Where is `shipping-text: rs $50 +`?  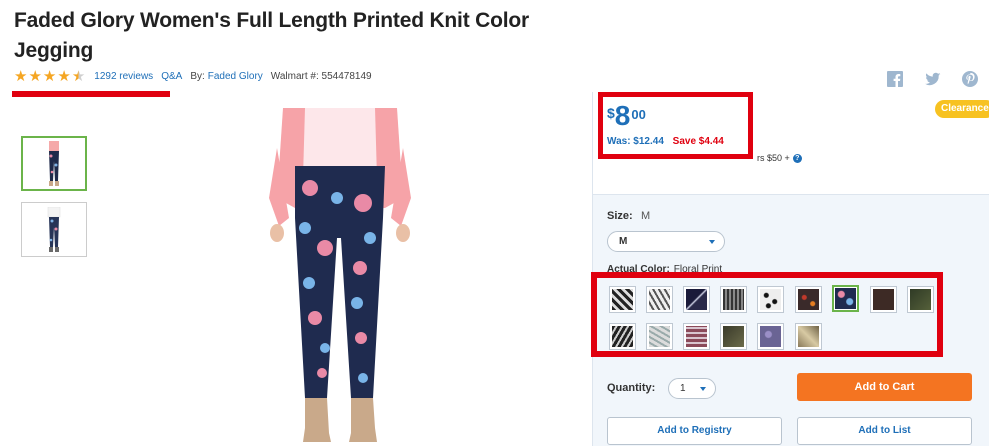
shipping-text: rs $50 + is located at coordinates (773, 158).